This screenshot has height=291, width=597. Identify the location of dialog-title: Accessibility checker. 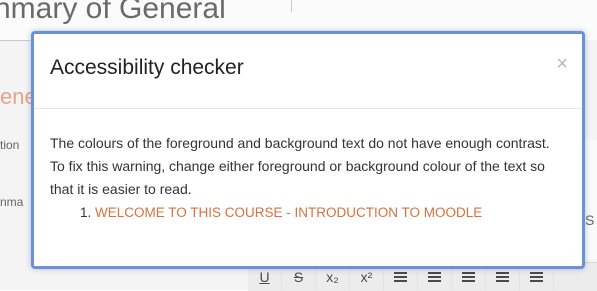
(147, 67).